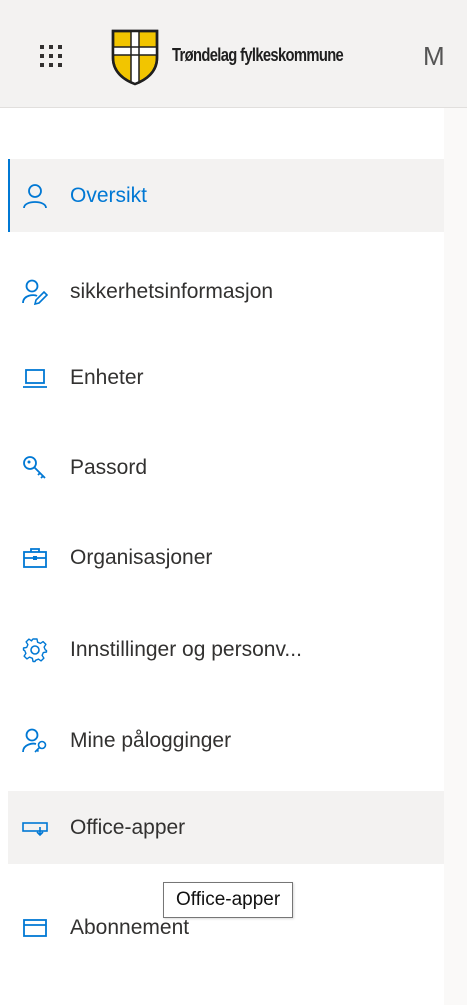 This screenshot has width=467, height=1005. Describe the element at coordinates (135, 57) in the screenshot. I see `trondelag-coat-of-arms-icon` at that location.